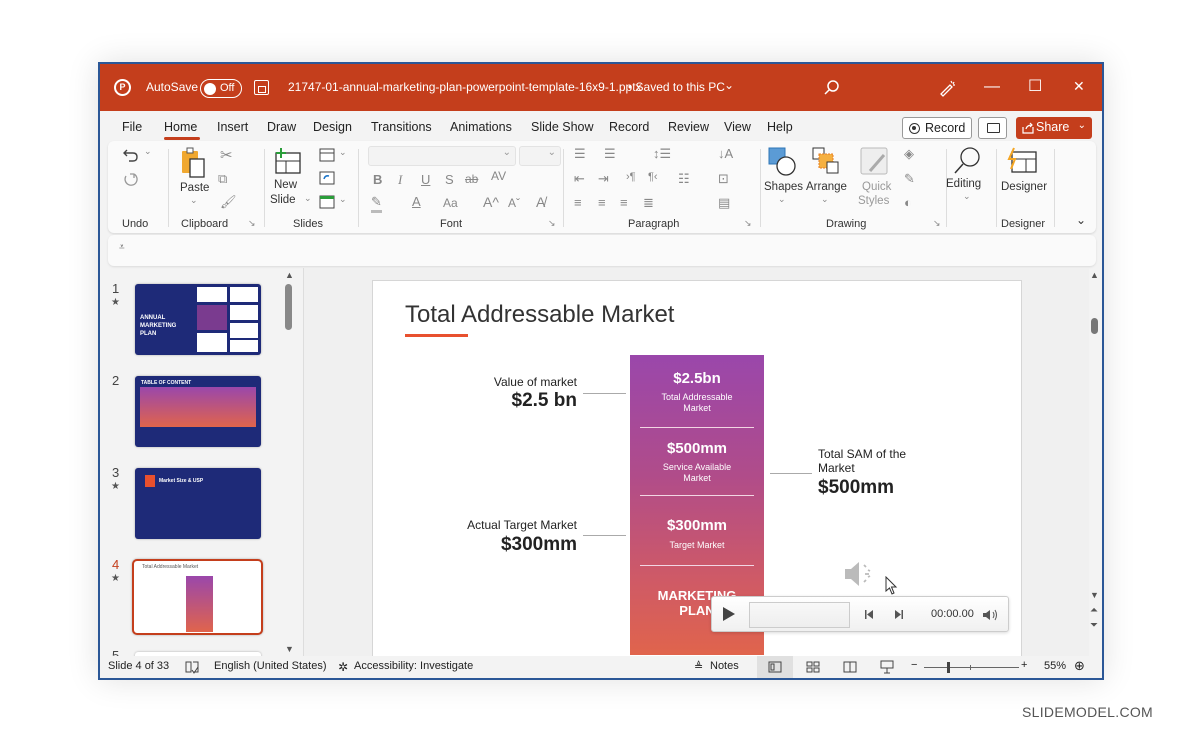 This screenshot has width=1200, height=743. What do you see at coordinates (1024, 187) in the screenshot?
I see `designer-label: Designer` at bounding box center [1024, 187].